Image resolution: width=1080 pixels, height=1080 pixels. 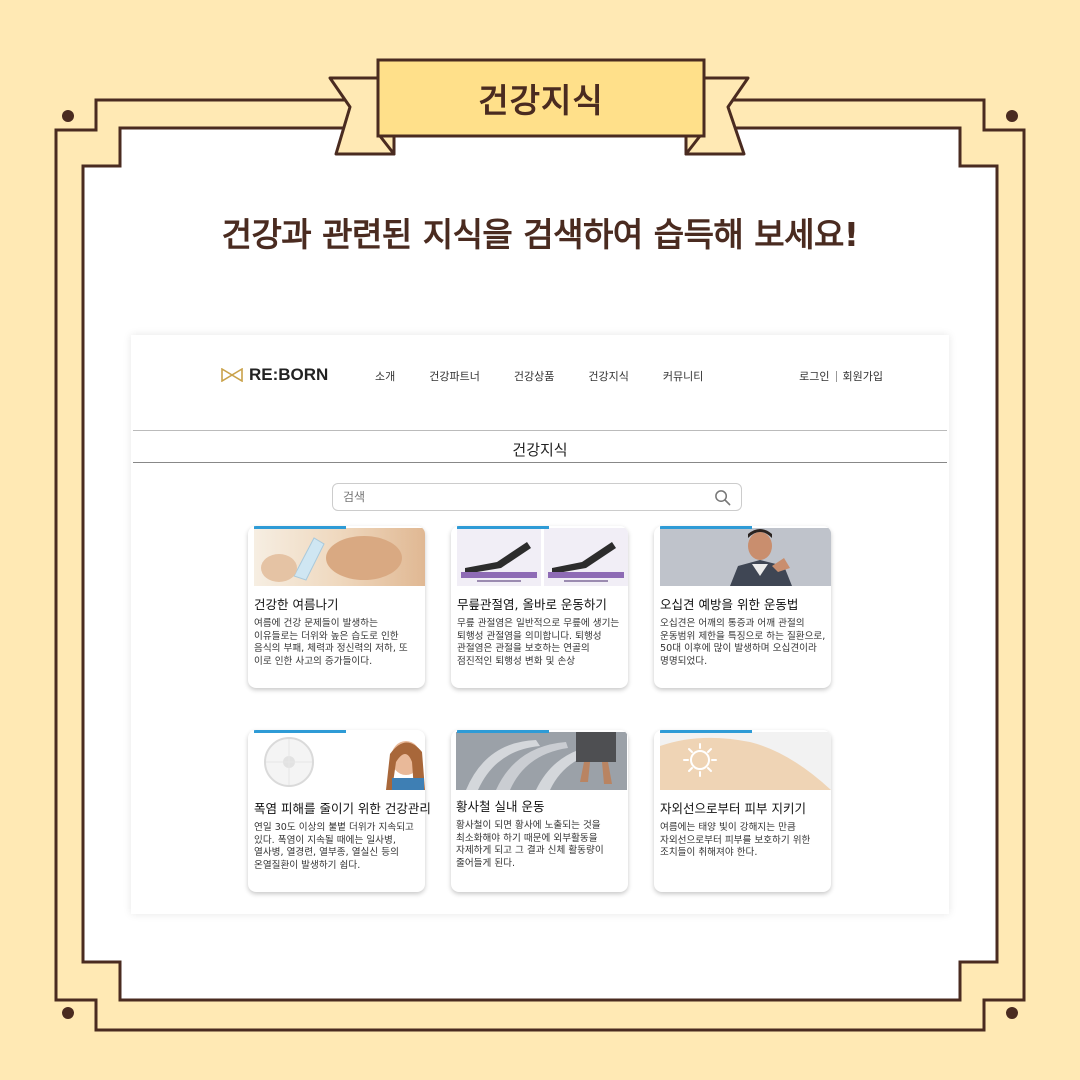 I want to click on site-logo: RE:BORN, so click(x=274, y=375).